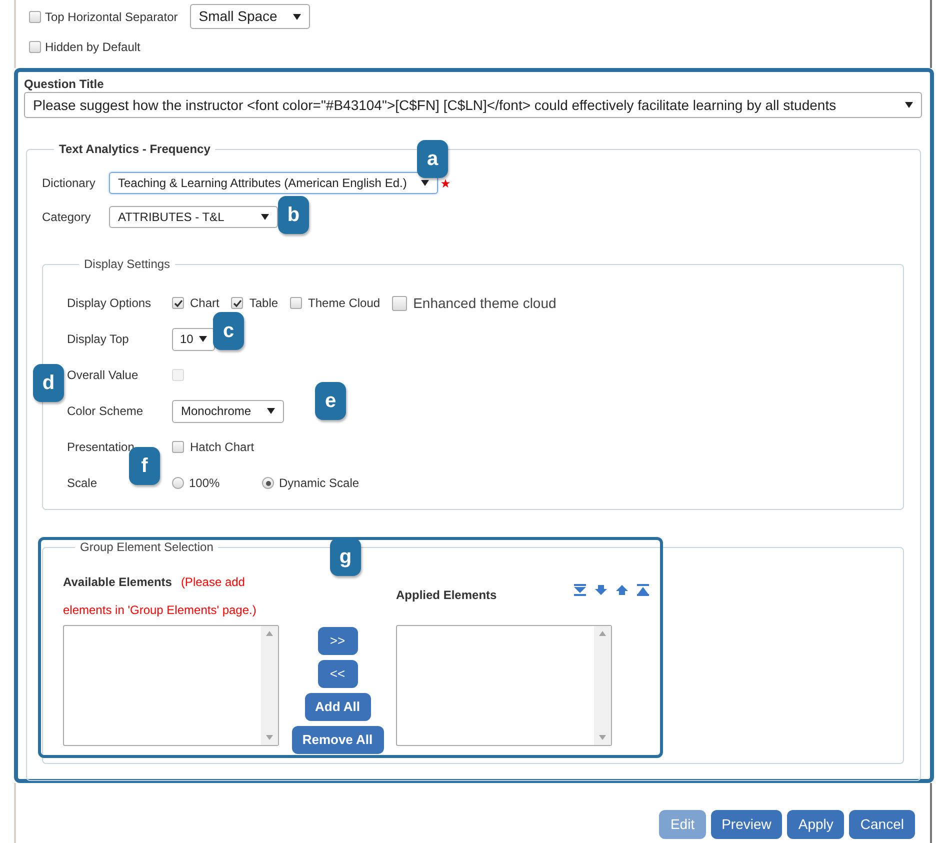 The width and height of the screenshot is (950, 843). I want to click on field-label: Overall Value, so click(103, 375).